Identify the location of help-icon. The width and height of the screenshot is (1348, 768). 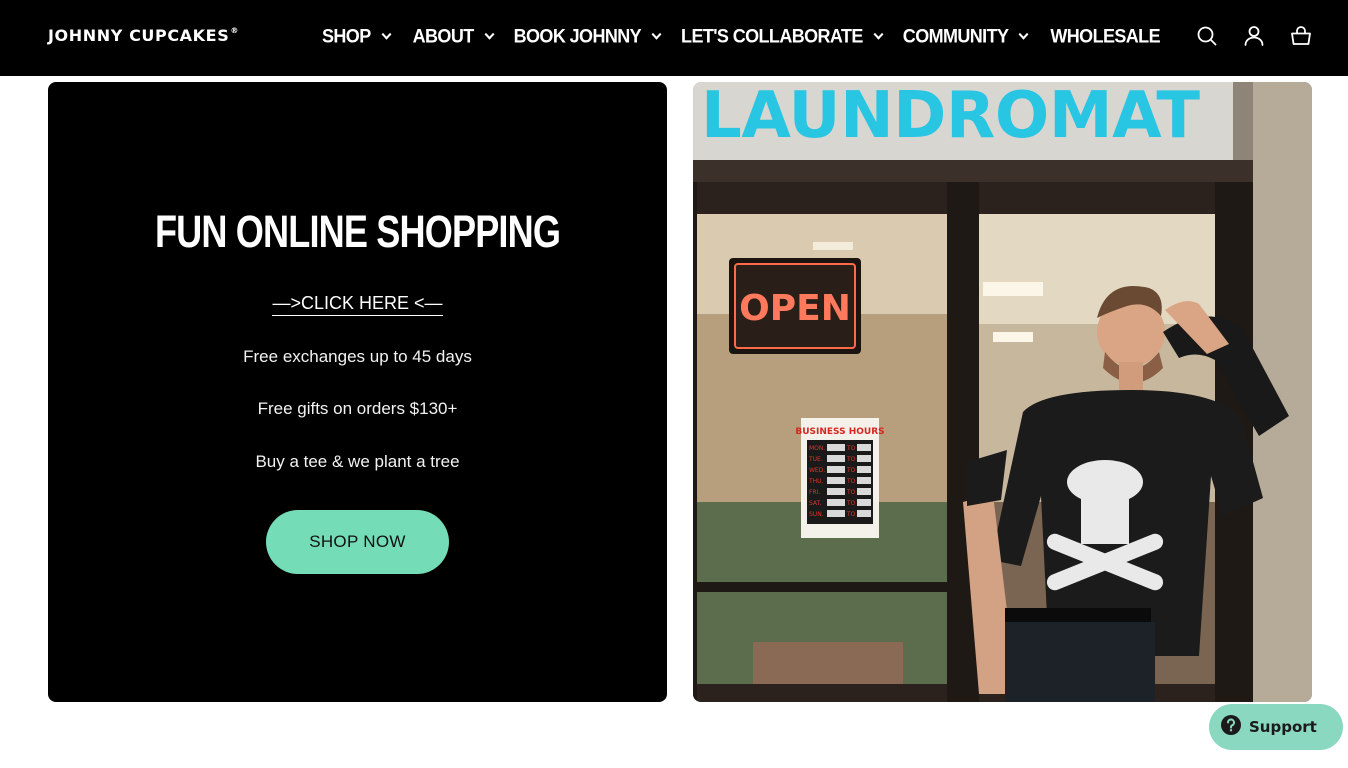
(1231, 727).